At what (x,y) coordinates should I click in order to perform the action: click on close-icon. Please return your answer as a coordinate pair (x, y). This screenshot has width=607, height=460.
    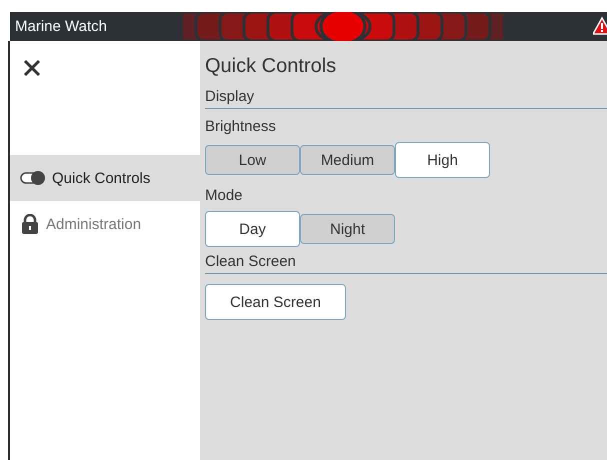
    Looking at the image, I should click on (32, 68).